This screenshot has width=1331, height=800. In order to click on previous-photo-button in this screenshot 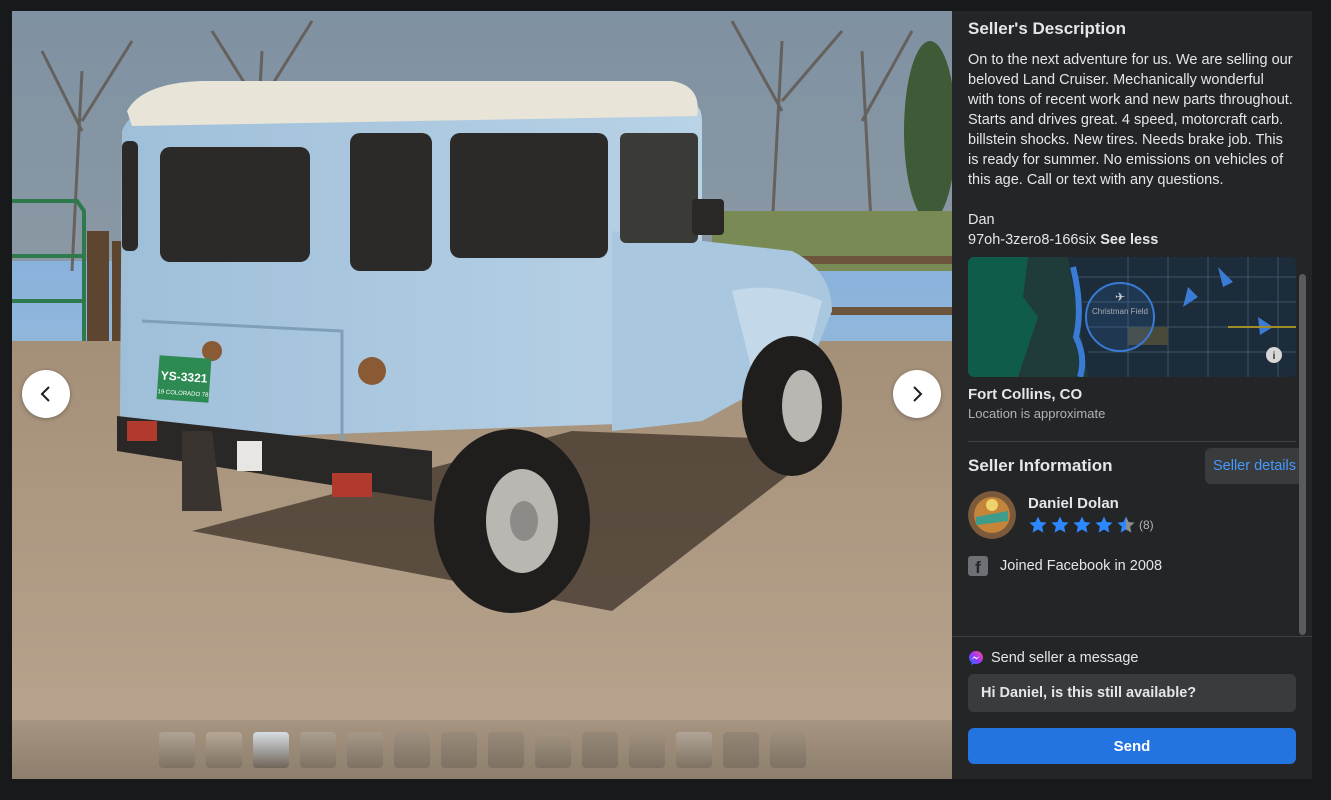, I will do `click(46, 394)`.